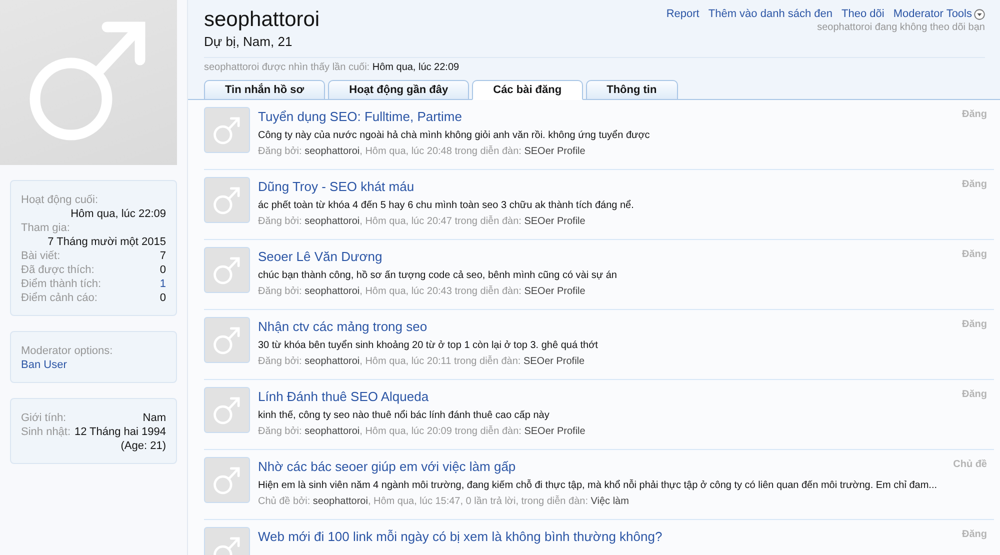  I want to click on action-link: Report, so click(683, 14).